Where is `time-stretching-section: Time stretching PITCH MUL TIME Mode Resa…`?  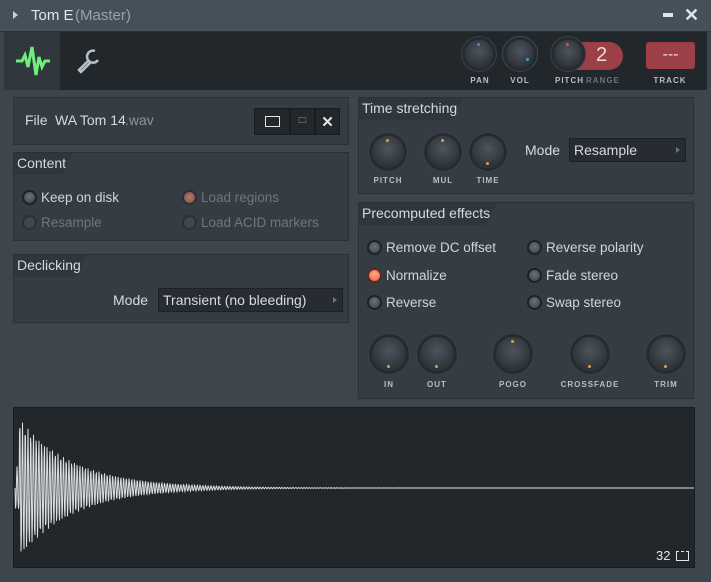
time-stretching-section: Time stretching PITCH MUL TIME Mode Resa… is located at coordinates (526, 145).